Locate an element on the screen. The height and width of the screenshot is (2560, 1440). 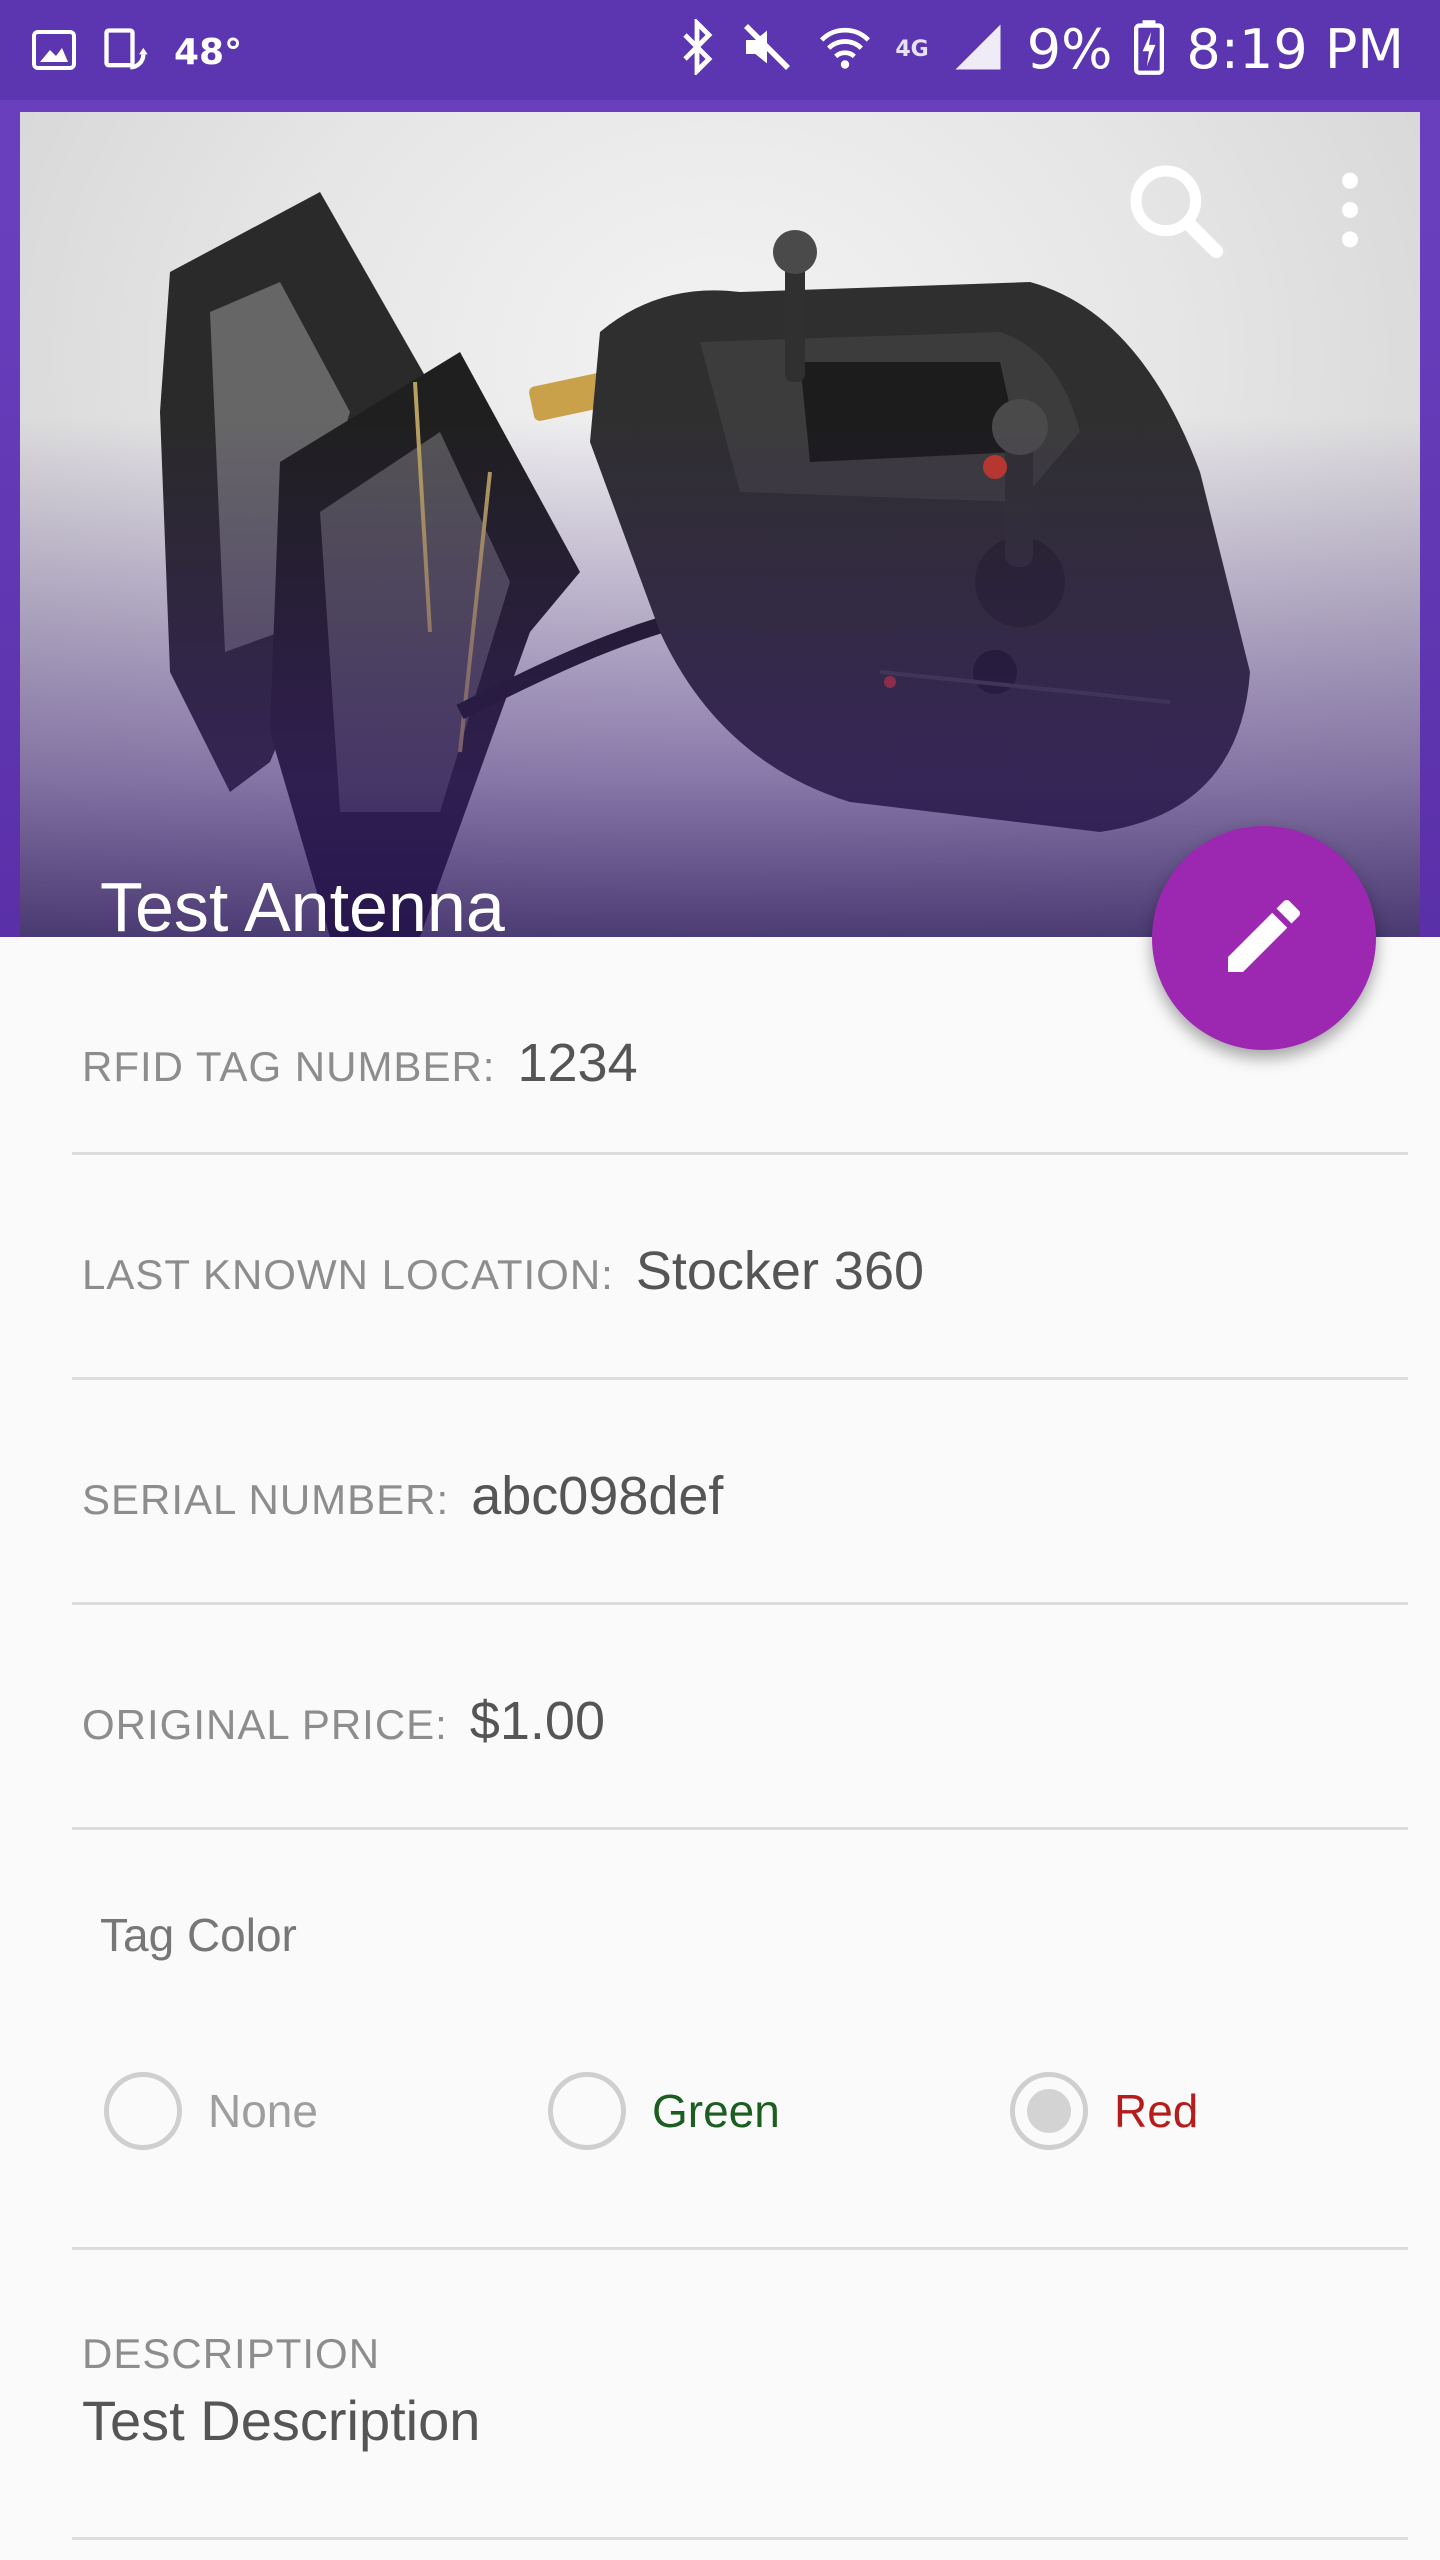
clock: 8:19 PM is located at coordinates (1295, 49).